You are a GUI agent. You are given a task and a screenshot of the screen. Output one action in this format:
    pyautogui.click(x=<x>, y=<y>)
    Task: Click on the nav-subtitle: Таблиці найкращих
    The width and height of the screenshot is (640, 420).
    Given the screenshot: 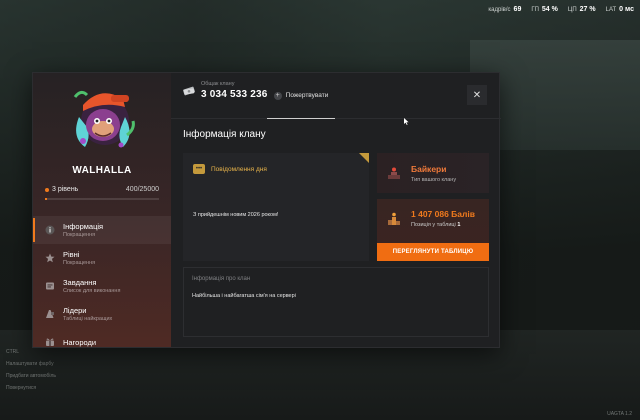 What is the action you would take?
    pyautogui.click(x=88, y=319)
    